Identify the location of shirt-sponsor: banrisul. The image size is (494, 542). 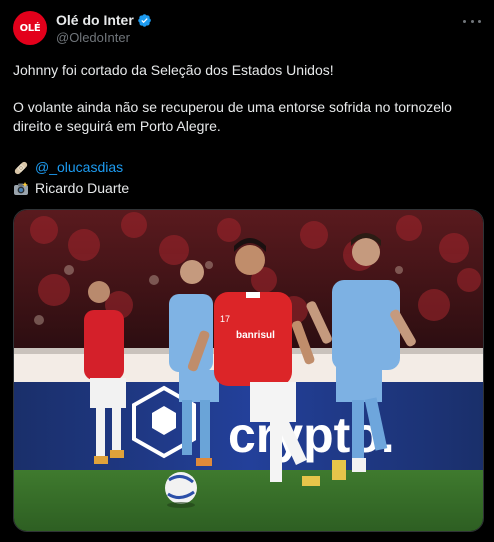
(255, 335).